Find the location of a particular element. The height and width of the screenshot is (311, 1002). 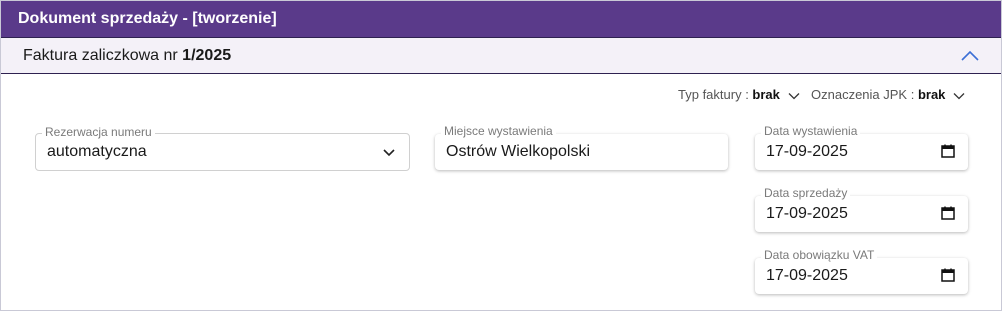

place-value: Ostrów Wielkopolski is located at coordinates (518, 151).